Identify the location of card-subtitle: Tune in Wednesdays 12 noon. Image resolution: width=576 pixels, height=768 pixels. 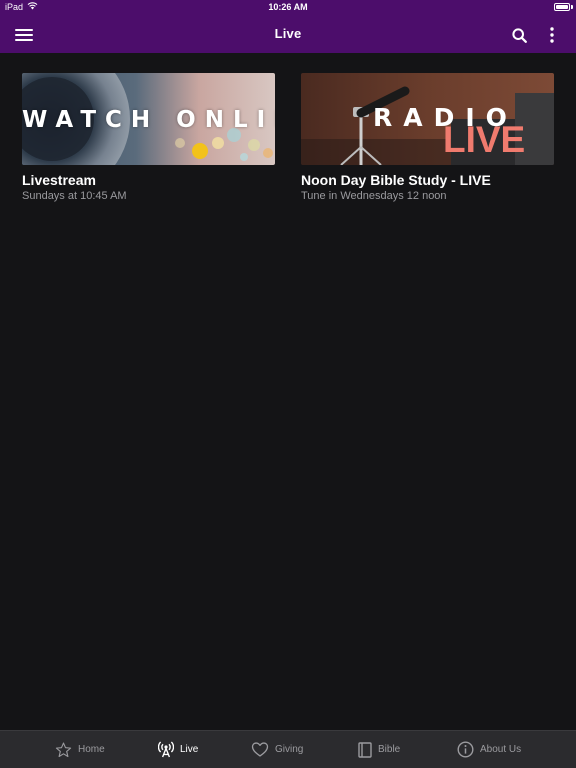
(374, 196).